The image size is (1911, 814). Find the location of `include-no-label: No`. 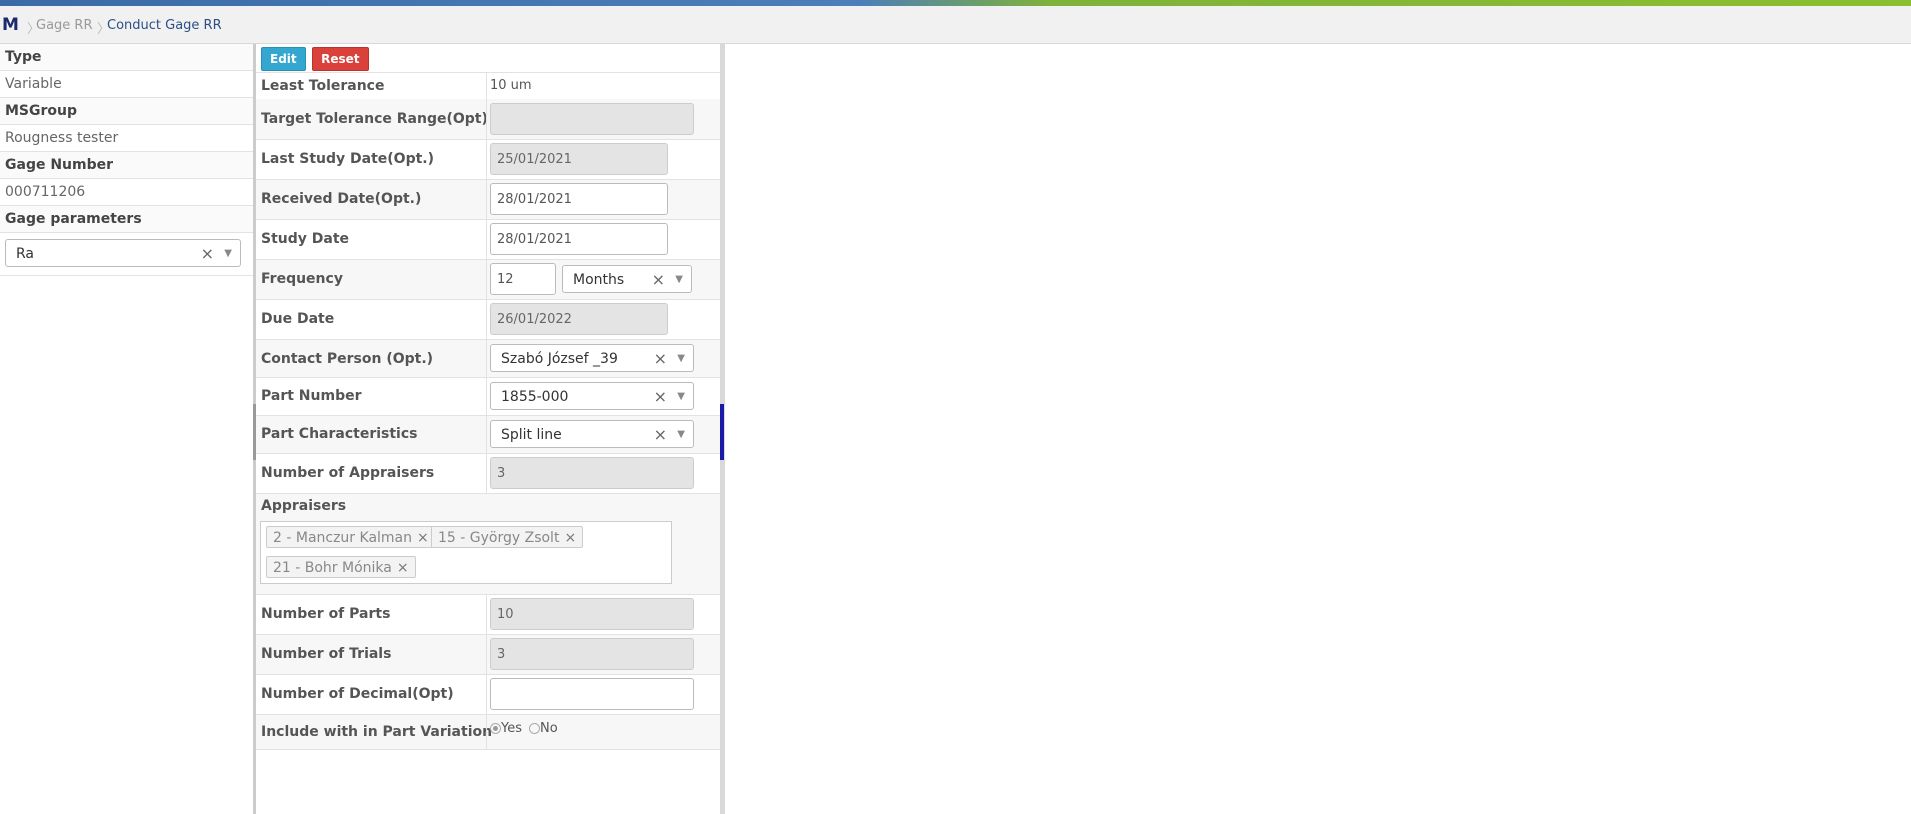

include-no-label: No is located at coordinates (549, 728).